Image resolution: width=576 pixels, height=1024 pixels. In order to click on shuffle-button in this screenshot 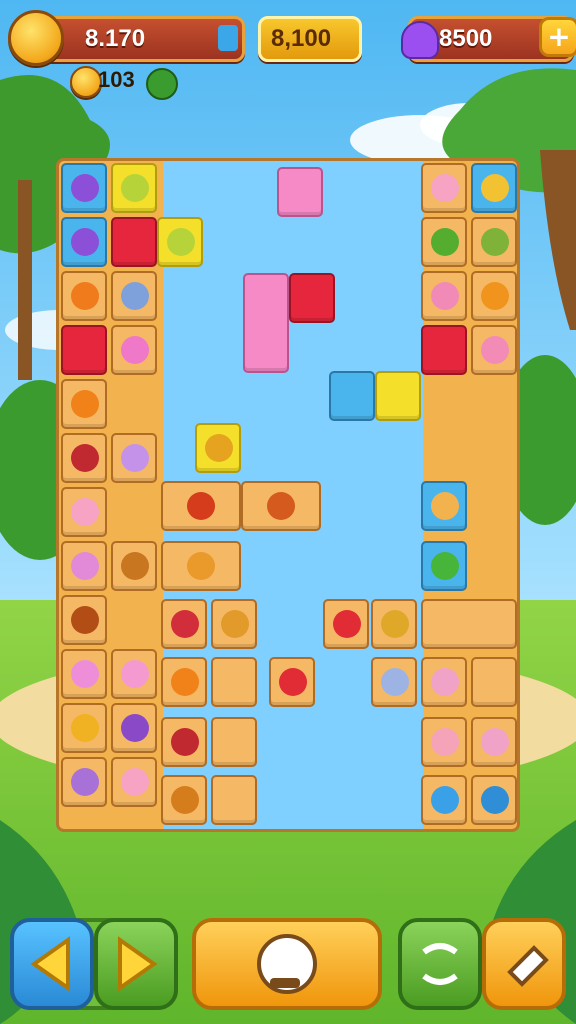, I will do `click(440, 964)`.